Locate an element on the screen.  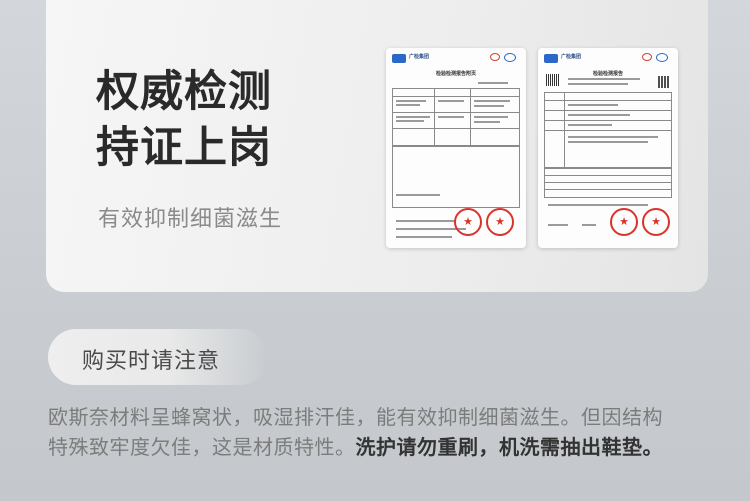
notice-line-2-normal: 特殊致牢度欠佳，这是材质特性。 is located at coordinates (202, 447).